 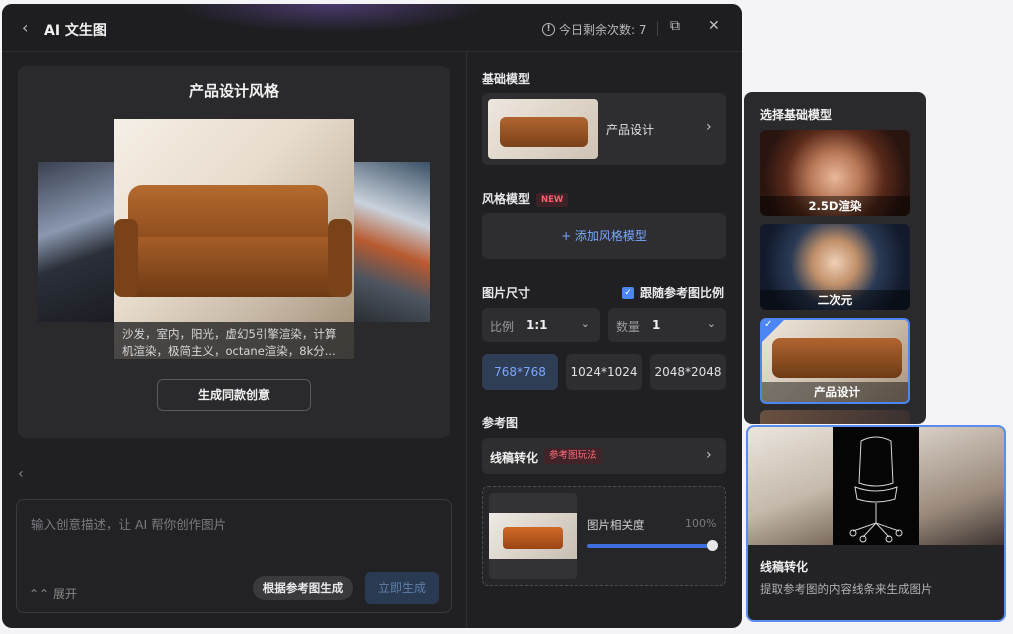 What do you see at coordinates (520, 372) in the screenshot?
I see `size-768-button: 768*768` at bounding box center [520, 372].